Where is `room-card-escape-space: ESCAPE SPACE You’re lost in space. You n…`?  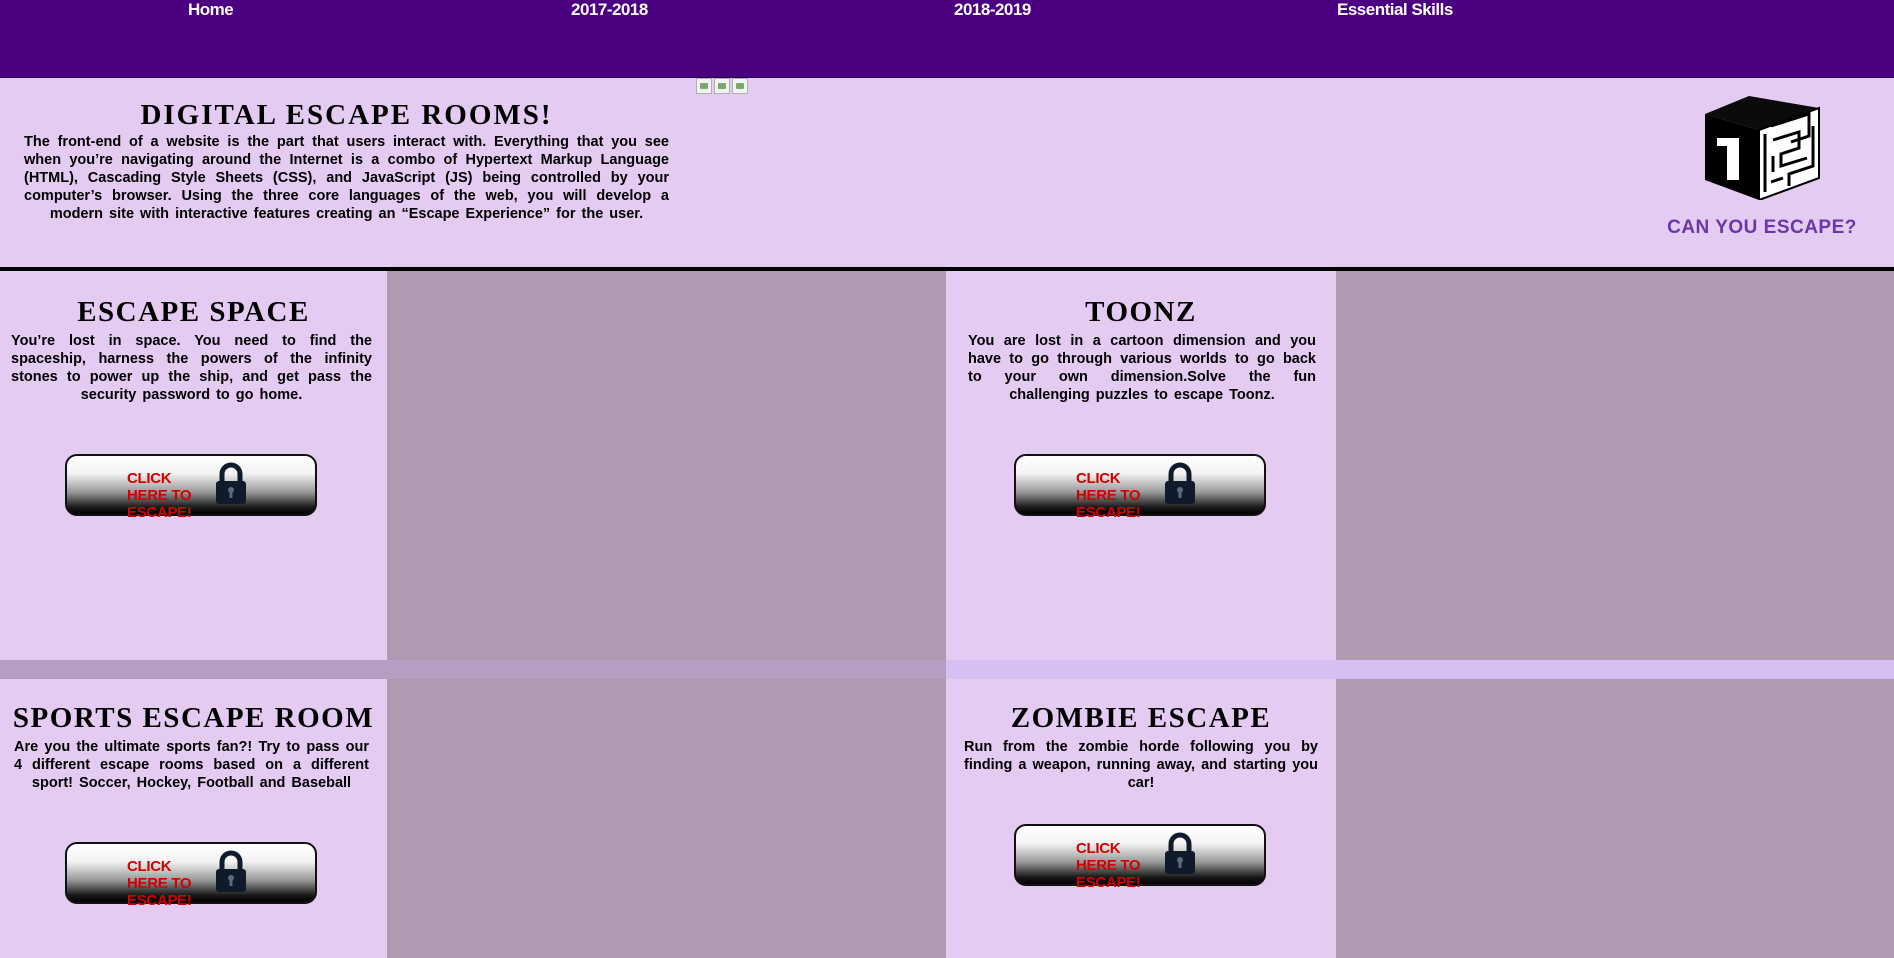 room-card-escape-space: ESCAPE SPACE You’re lost in space. You n… is located at coordinates (193, 465).